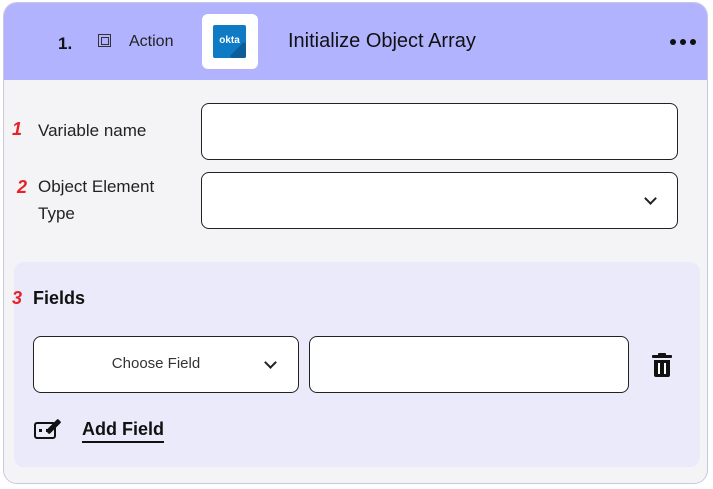  I want to click on action-title: Initialize Object Array, so click(382, 41).